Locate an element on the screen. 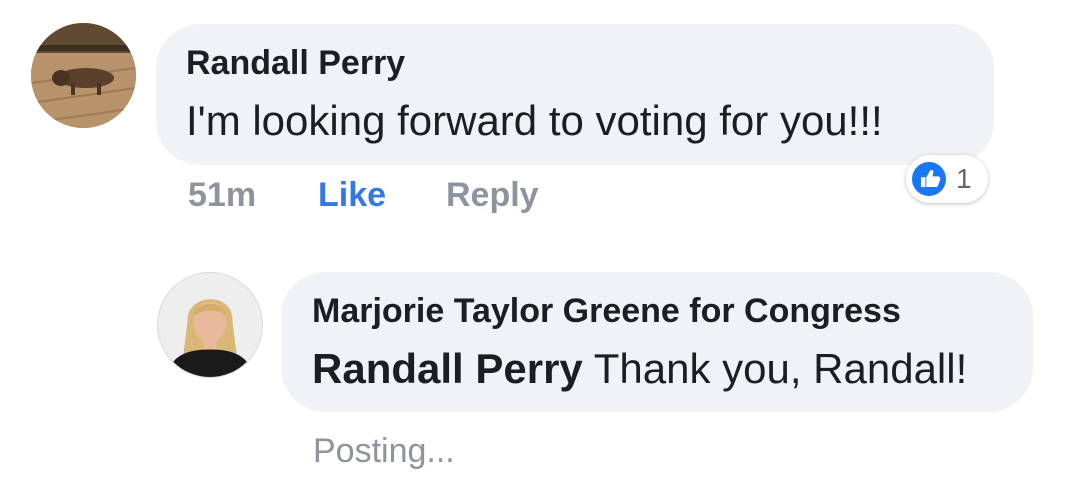 The height and width of the screenshot is (504, 1080). like-button: Like is located at coordinates (352, 195).